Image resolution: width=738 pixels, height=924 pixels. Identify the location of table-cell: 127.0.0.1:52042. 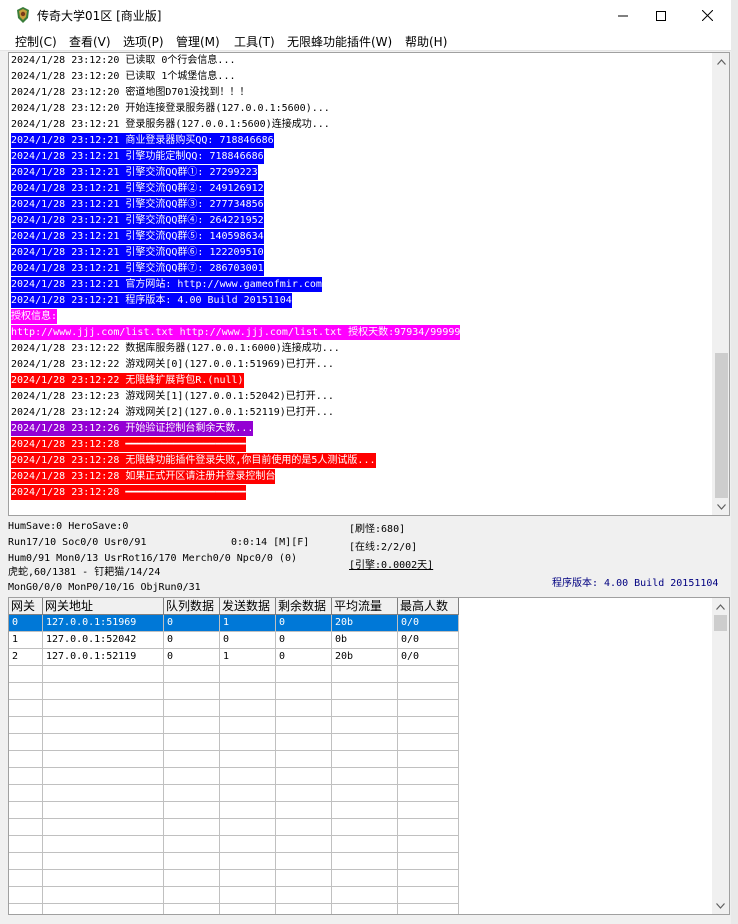
(103, 640).